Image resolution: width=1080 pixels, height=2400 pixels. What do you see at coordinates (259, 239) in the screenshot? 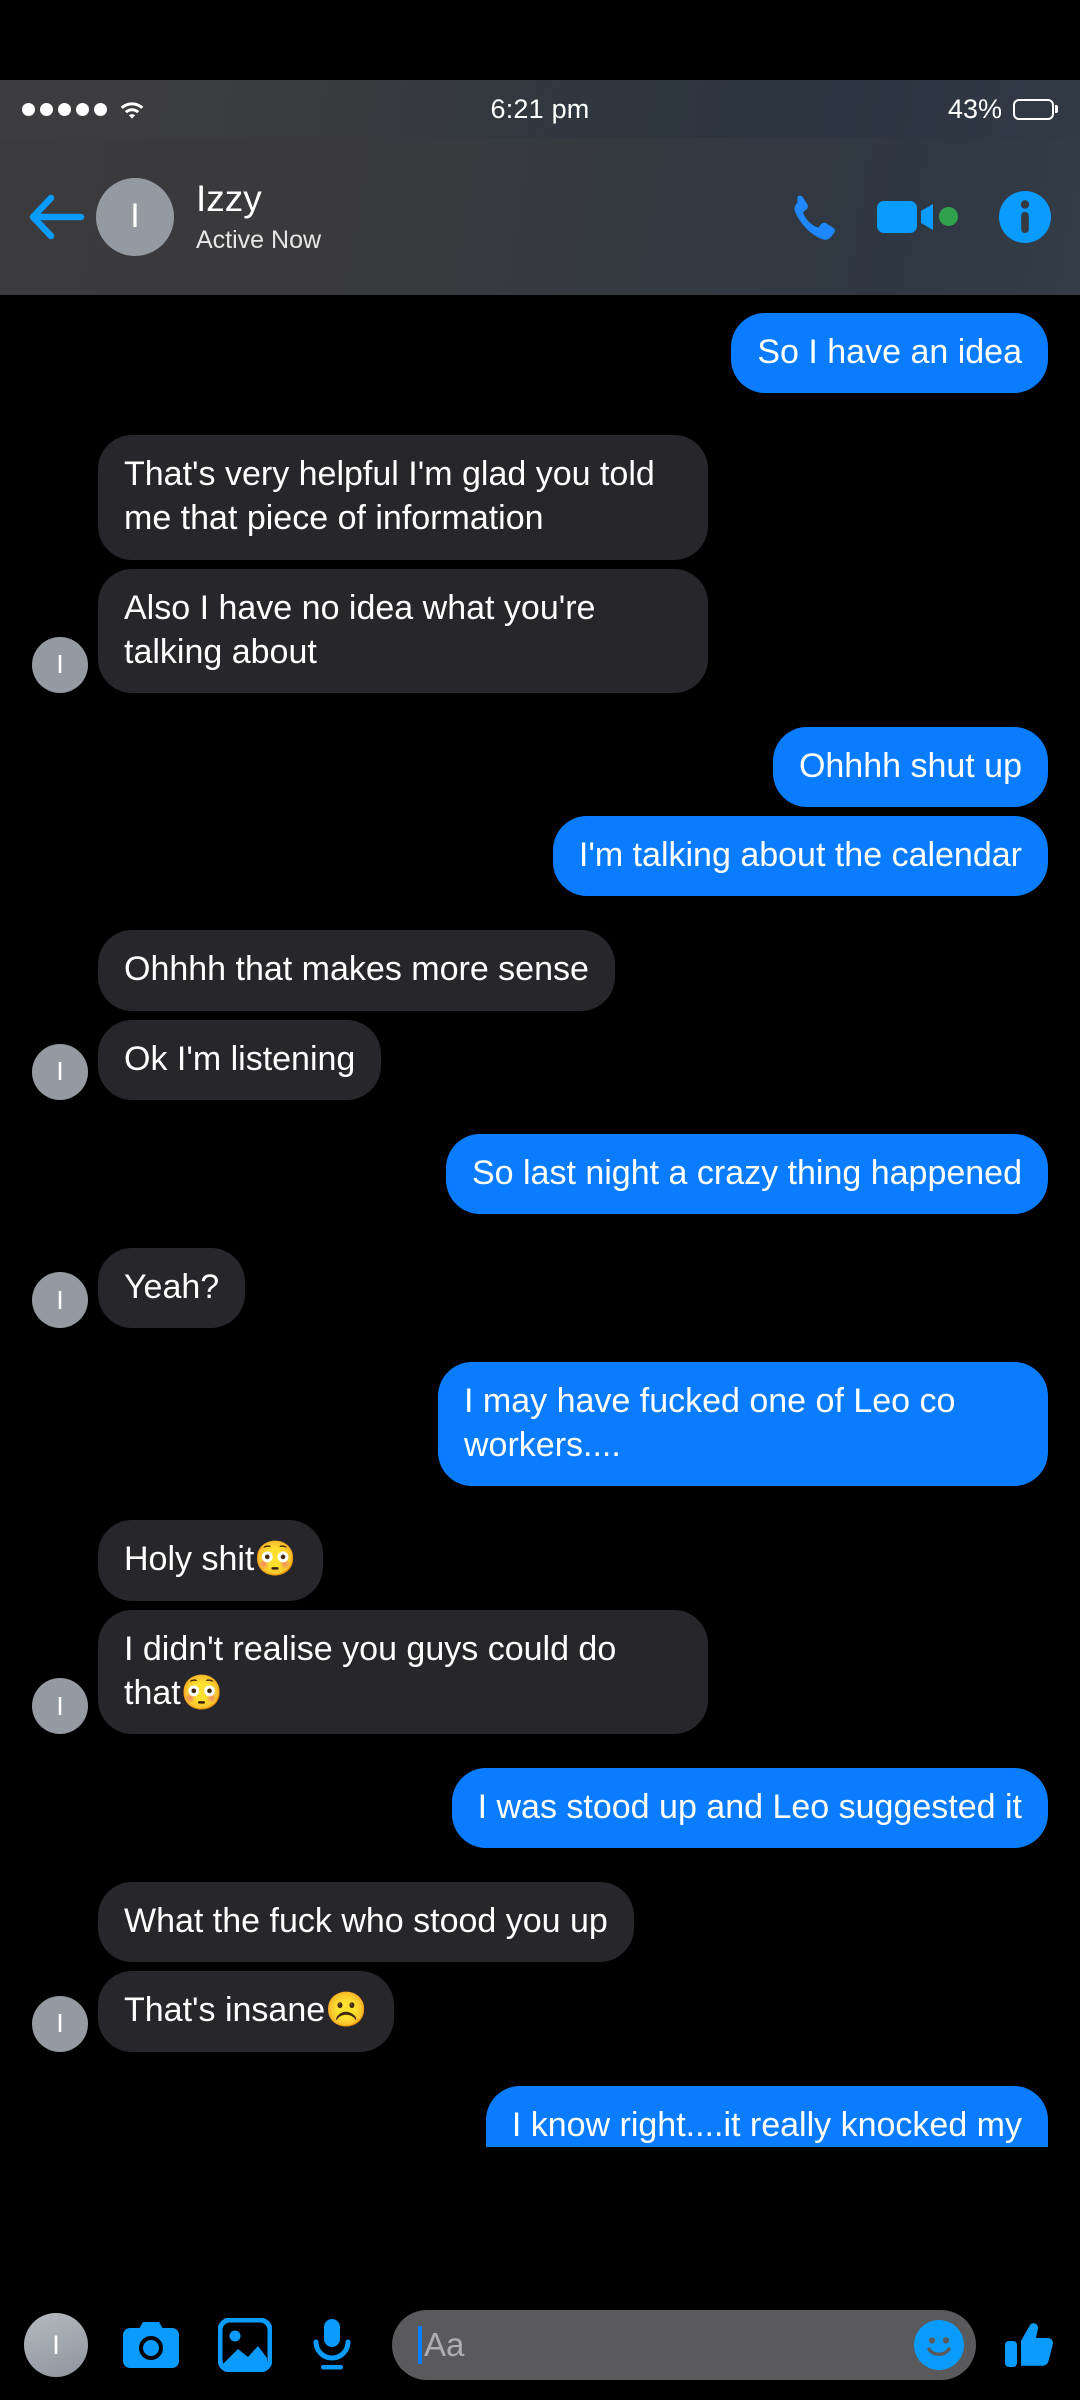
I see `contact-presence-status: Active Now` at bounding box center [259, 239].